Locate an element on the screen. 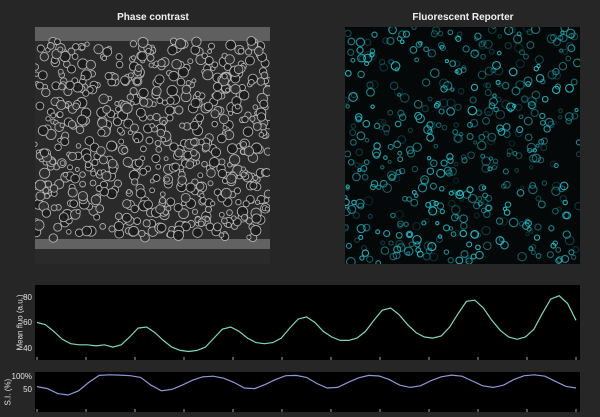  trace1-ytick-60: 60 is located at coordinates (27, 322).